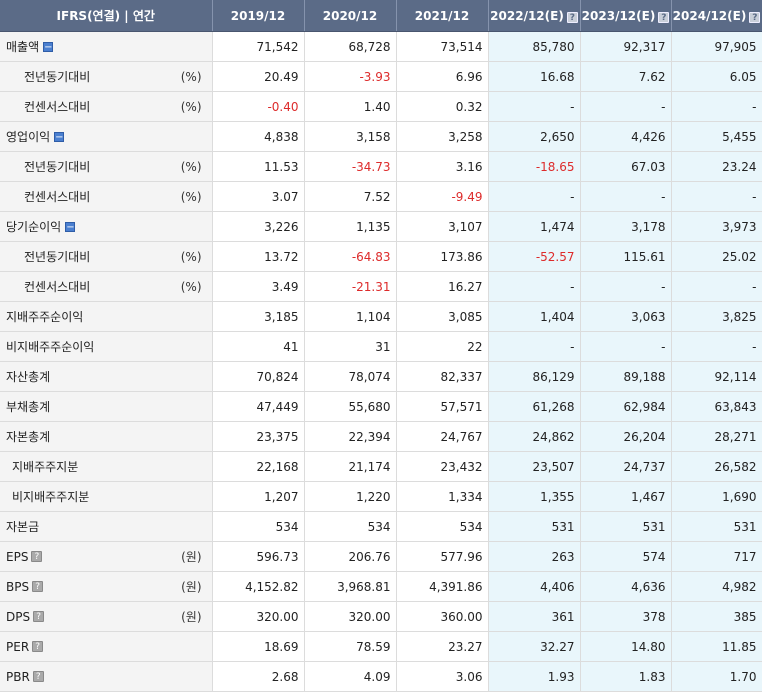 This screenshot has height=692, width=762. What do you see at coordinates (381, 196) in the screenshot?
I see `table-row: 컨센서스대비 (%) 3.07 7.52 -9.49- - -` at bounding box center [381, 196].